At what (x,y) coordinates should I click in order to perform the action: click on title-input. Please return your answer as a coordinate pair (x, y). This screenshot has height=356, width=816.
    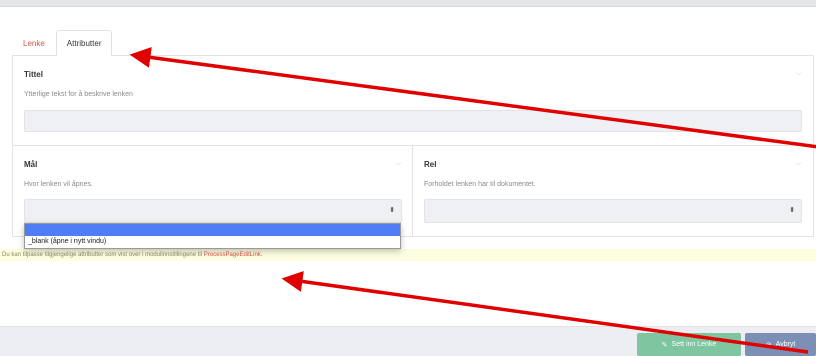
    Looking at the image, I should click on (413, 121).